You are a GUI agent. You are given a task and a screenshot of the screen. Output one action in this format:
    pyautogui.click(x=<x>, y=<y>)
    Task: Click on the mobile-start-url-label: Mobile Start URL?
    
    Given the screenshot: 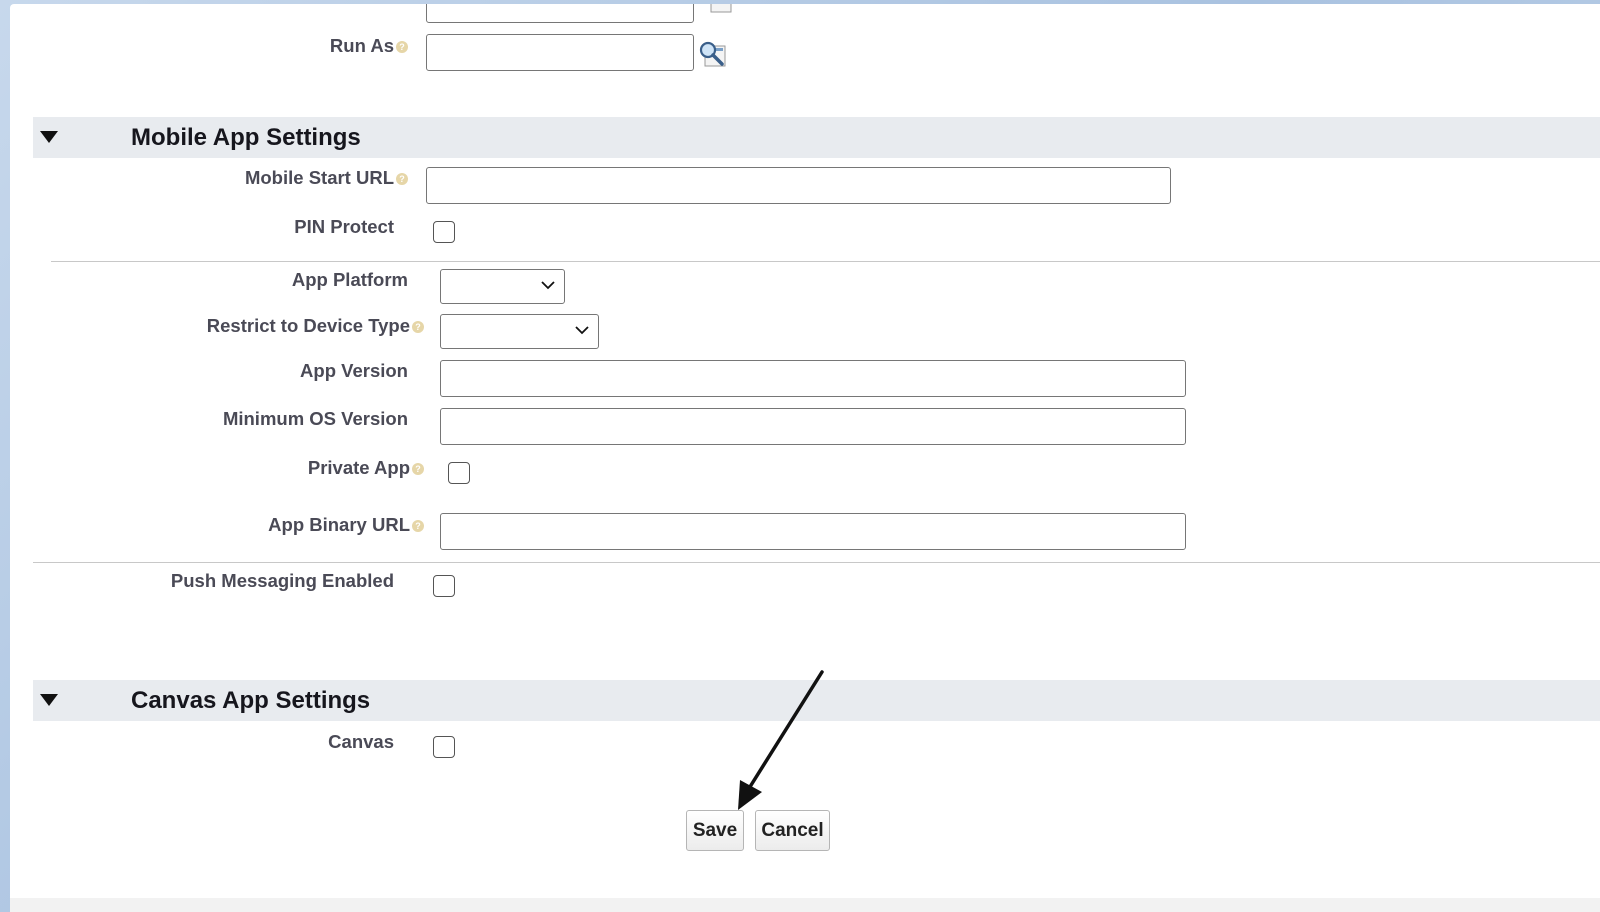 What is the action you would take?
    pyautogui.click(x=326, y=178)
    